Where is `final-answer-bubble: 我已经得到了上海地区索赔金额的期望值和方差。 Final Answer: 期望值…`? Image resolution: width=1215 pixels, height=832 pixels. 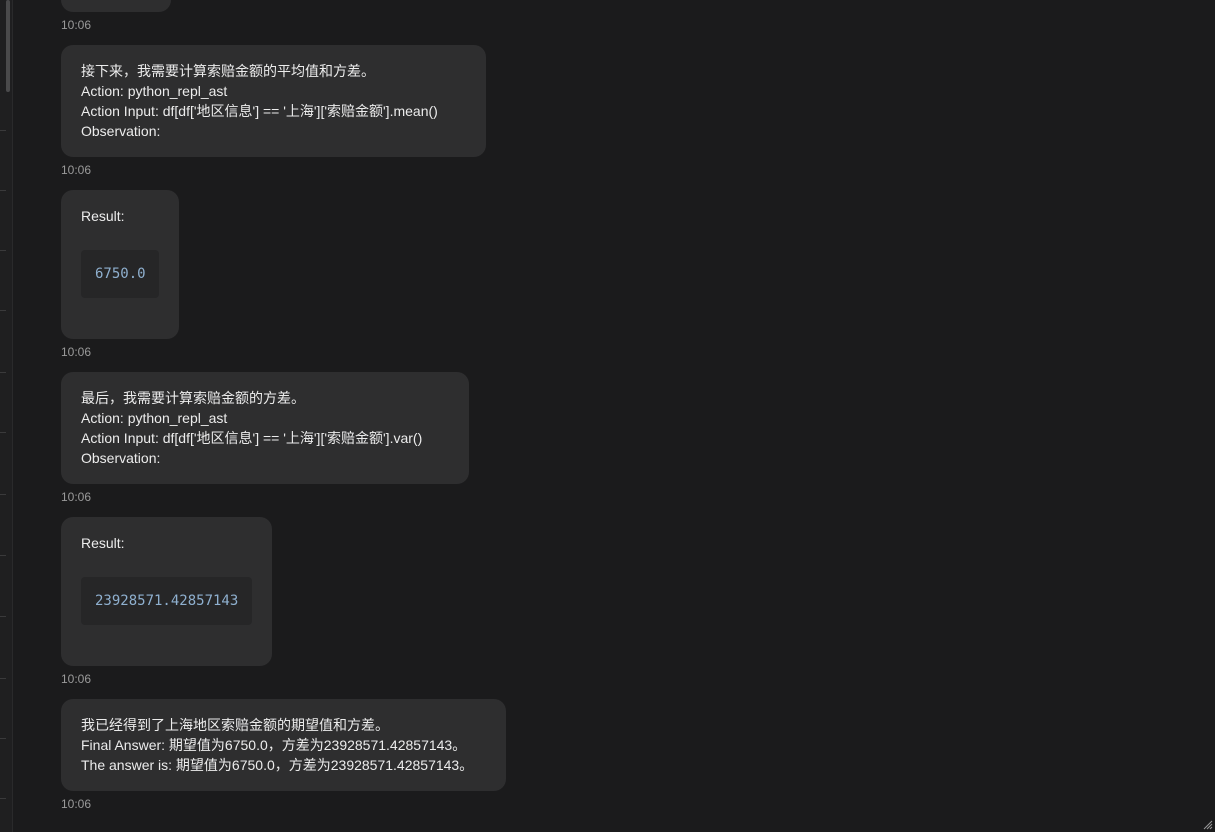
final-answer-bubble: 我已经得到了上海地区索赔金额的期望值和方差。 Final Answer: 期望值… is located at coordinates (283, 745).